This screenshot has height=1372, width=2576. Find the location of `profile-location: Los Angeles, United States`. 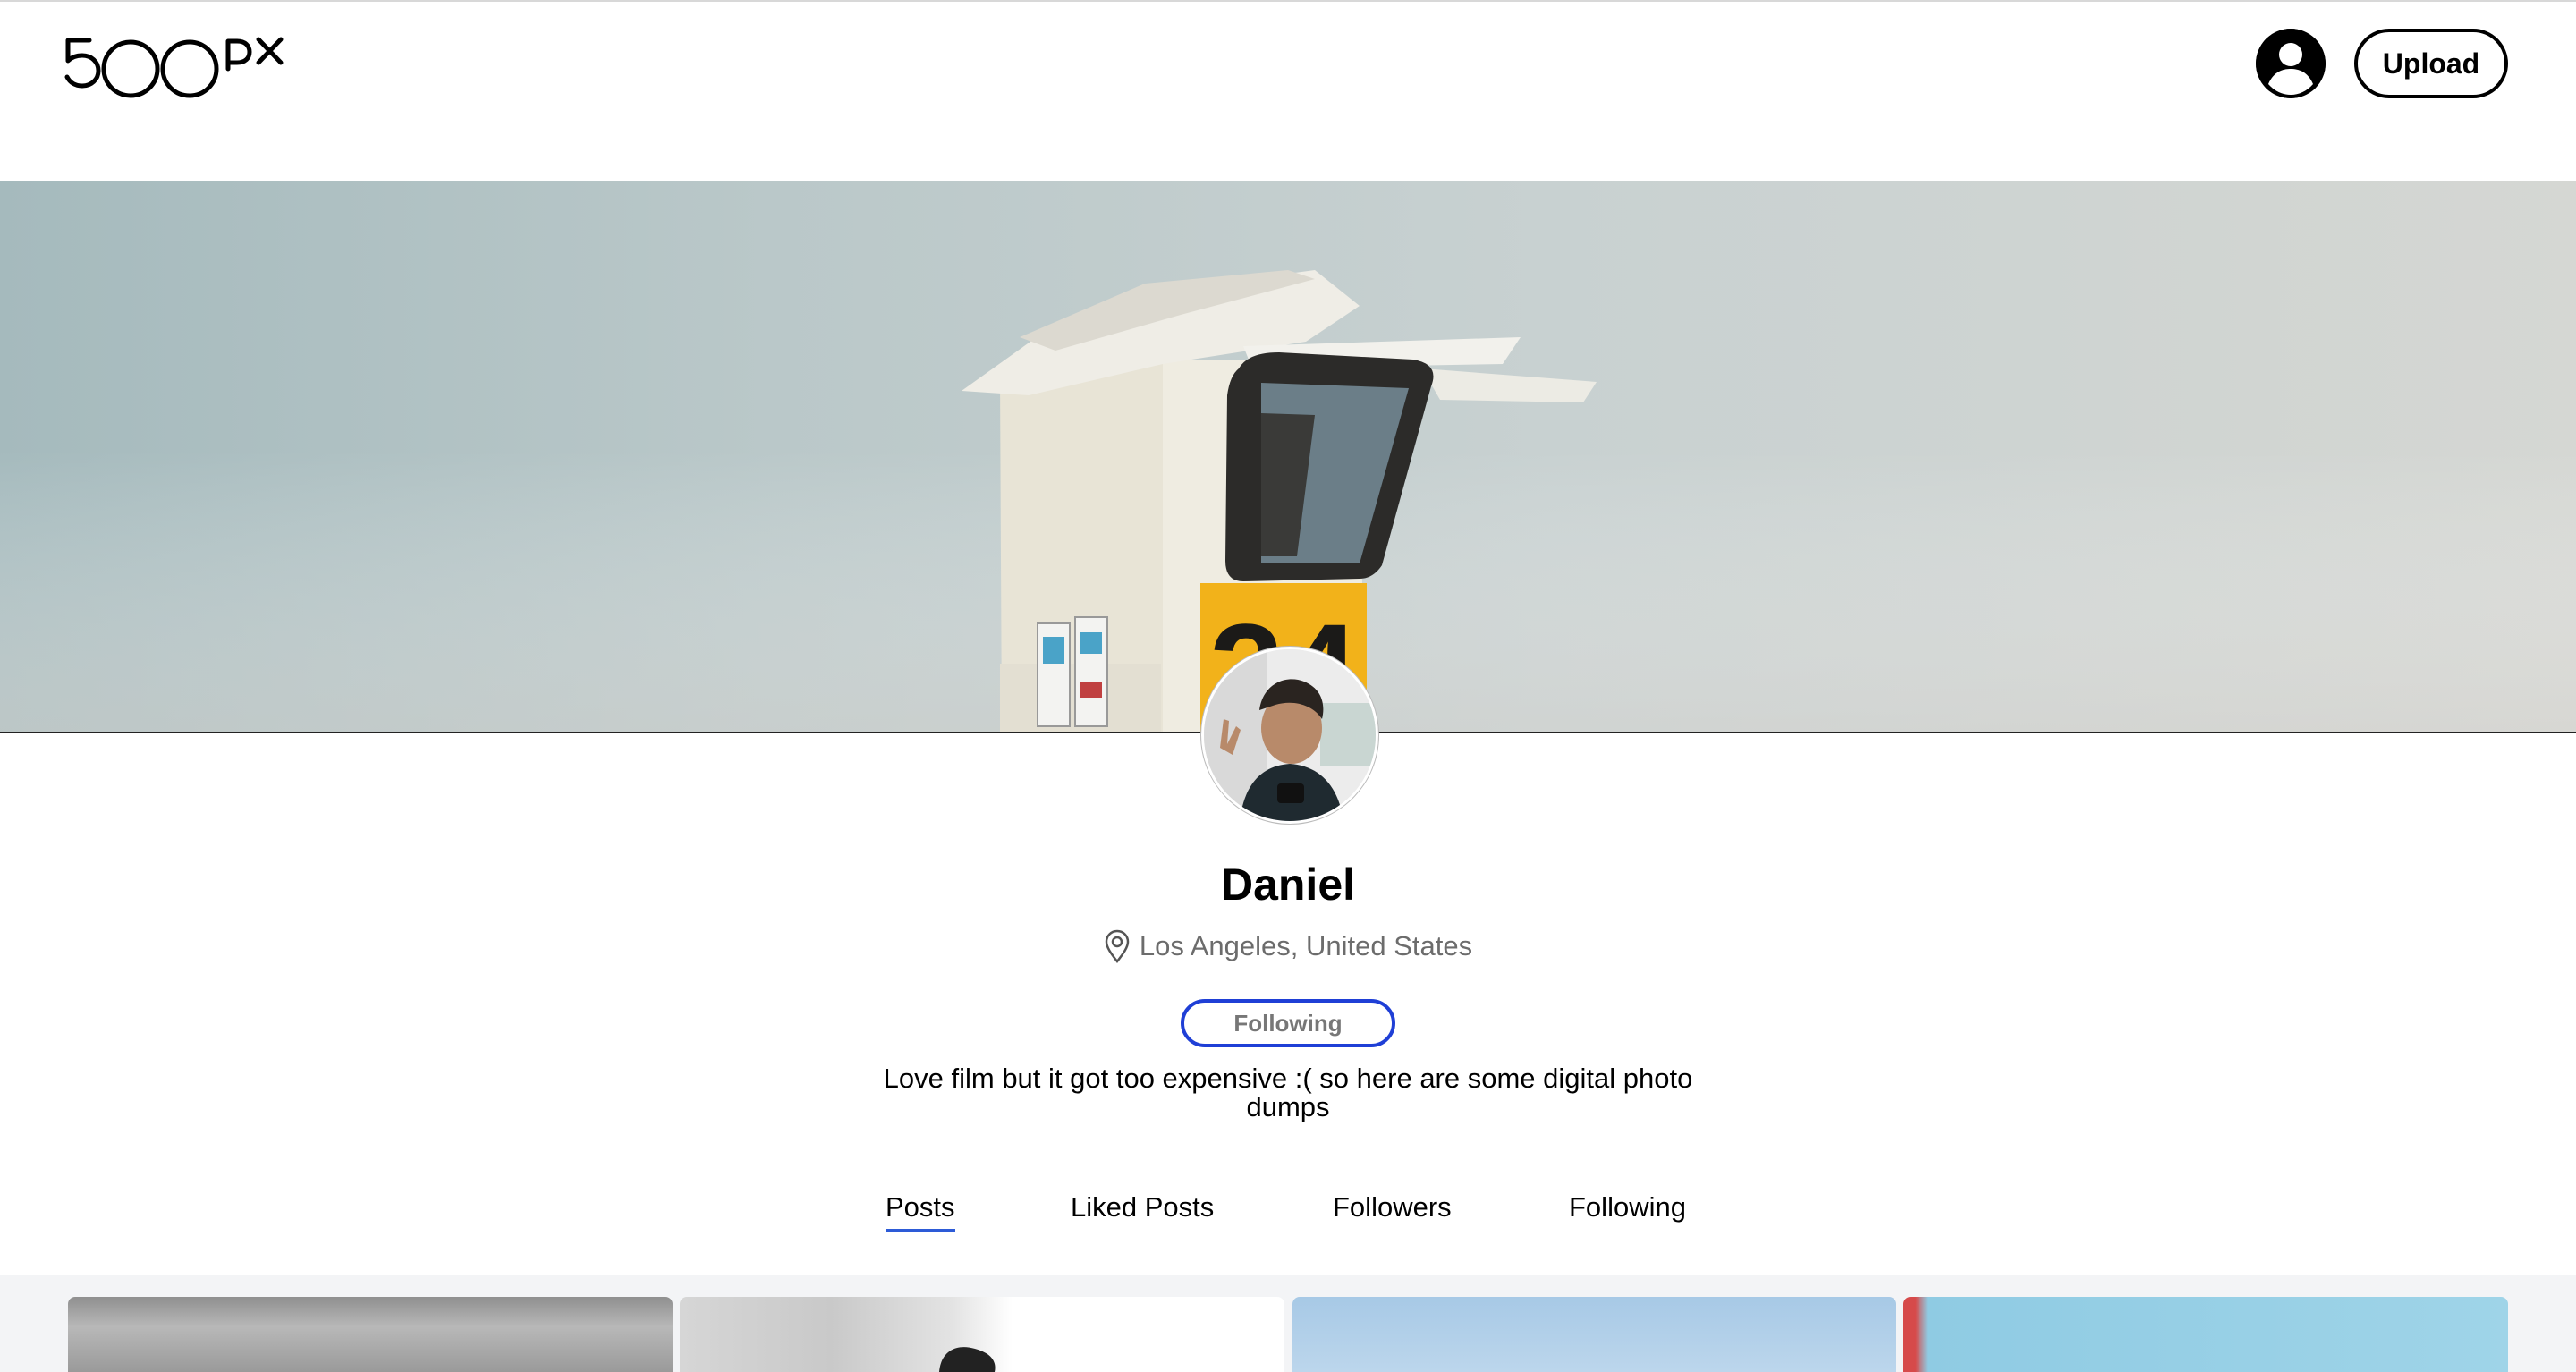

profile-location: Los Angeles, United States is located at coordinates (1288, 946).